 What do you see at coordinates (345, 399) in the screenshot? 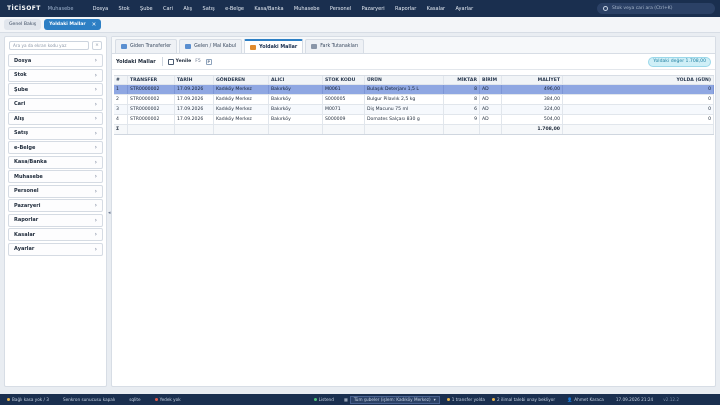
I see `grid-icon: ▦` at bounding box center [345, 399].